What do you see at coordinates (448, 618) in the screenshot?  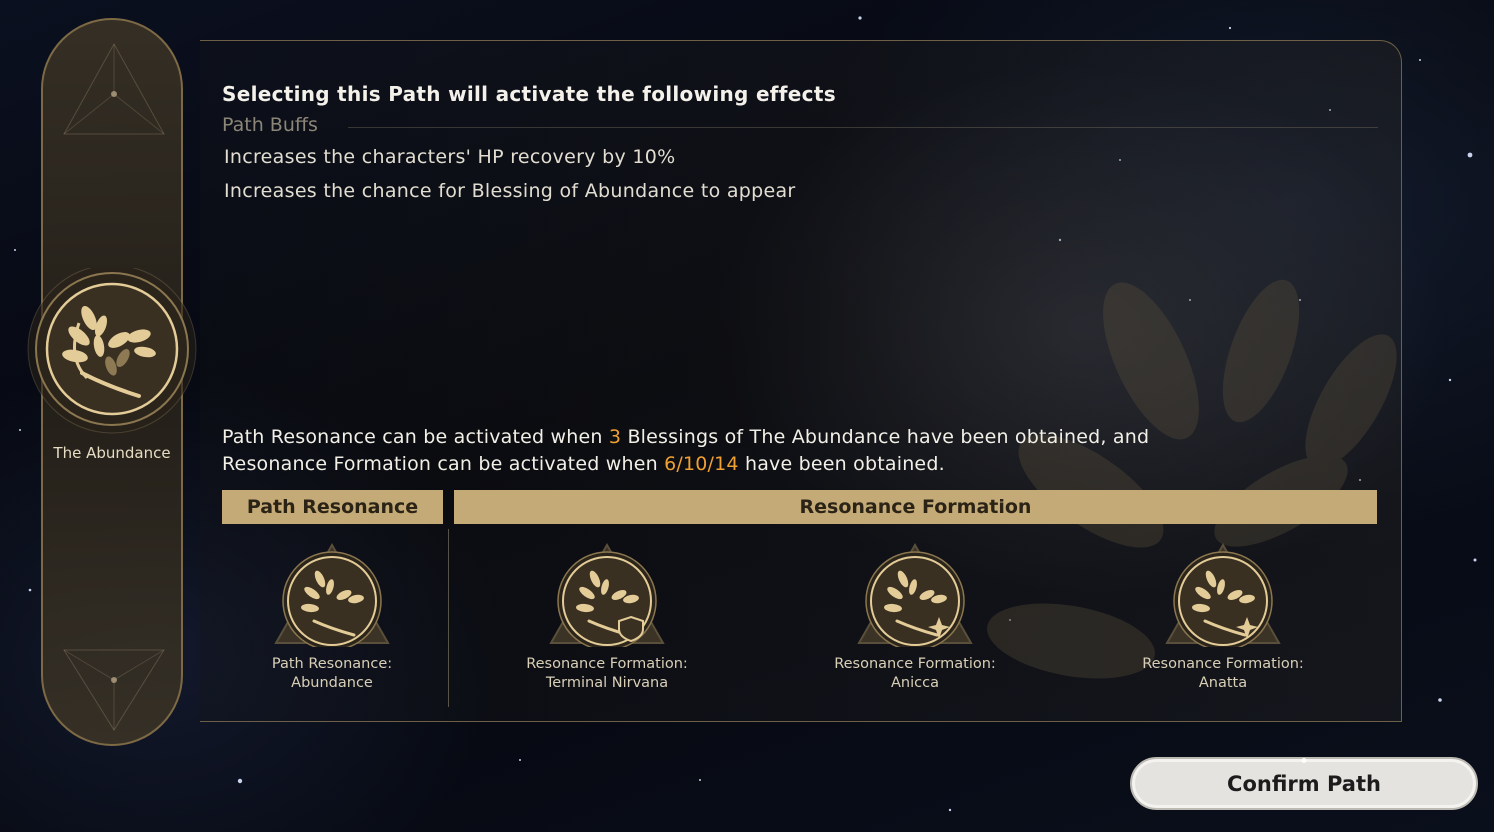 I see `column-divider` at bounding box center [448, 618].